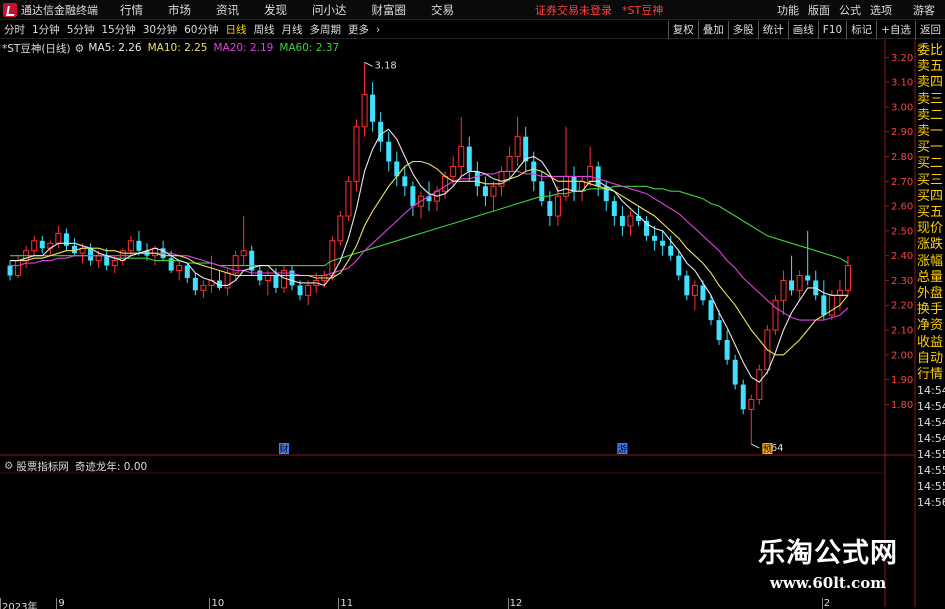  What do you see at coordinates (389, 10) in the screenshot?
I see `menu-item-wealth: 财富圈` at bounding box center [389, 10].